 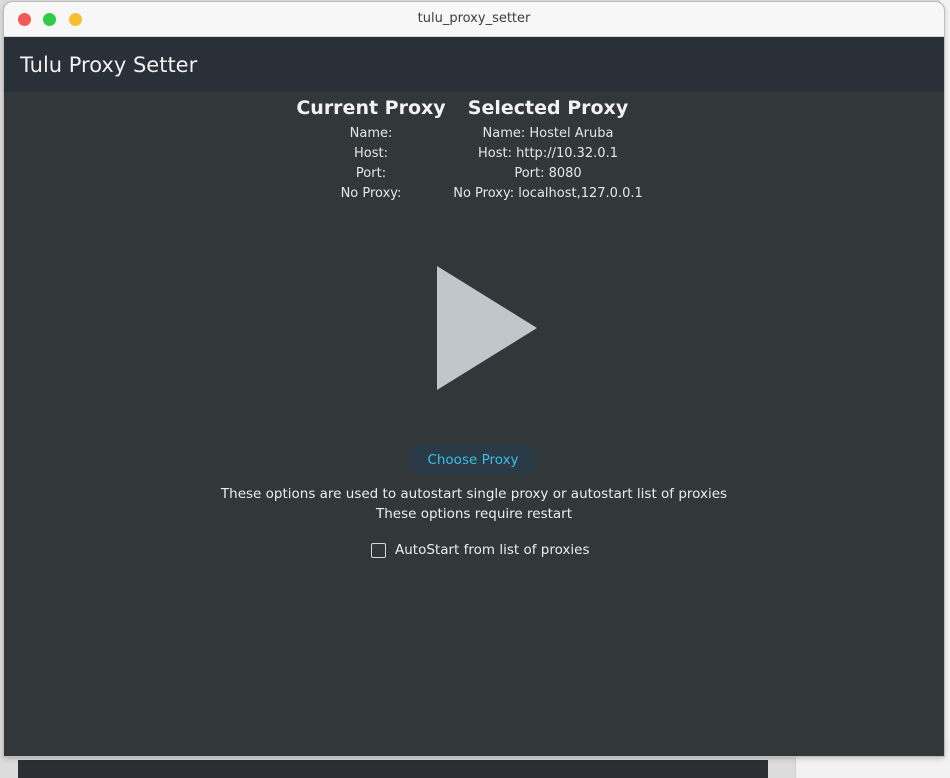 I want to click on autostart-option: AutoStart from list of proxies, so click(x=480, y=550).